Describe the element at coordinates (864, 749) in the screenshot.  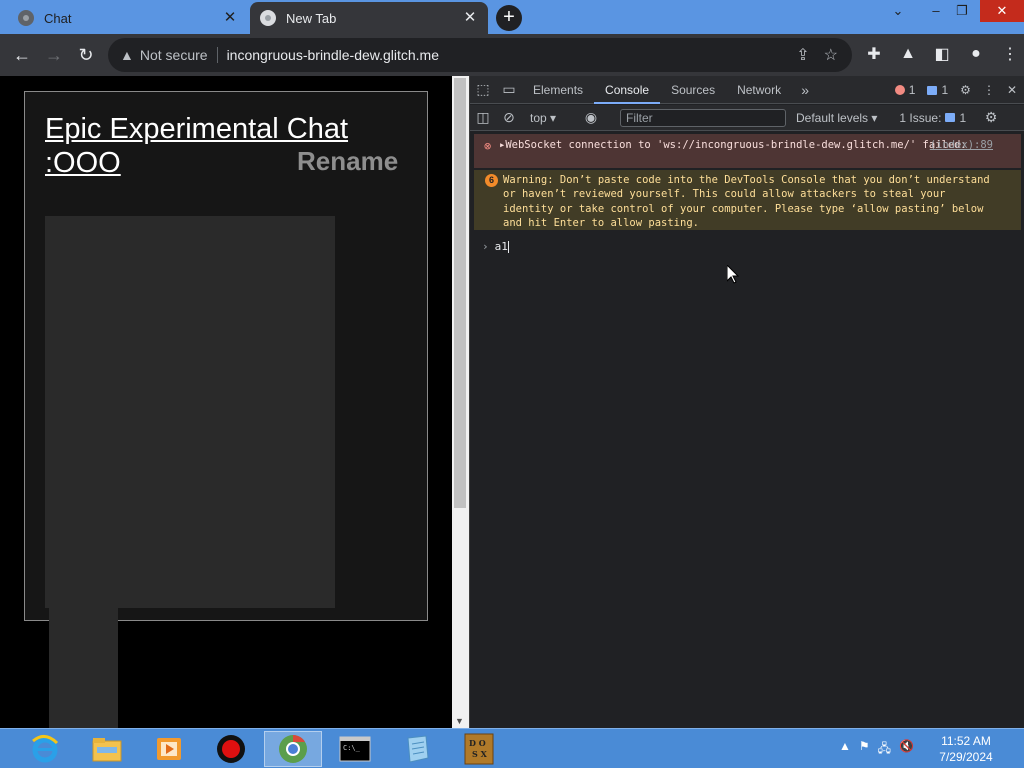
I see `action-center-flag-icon: ⚑` at that location.